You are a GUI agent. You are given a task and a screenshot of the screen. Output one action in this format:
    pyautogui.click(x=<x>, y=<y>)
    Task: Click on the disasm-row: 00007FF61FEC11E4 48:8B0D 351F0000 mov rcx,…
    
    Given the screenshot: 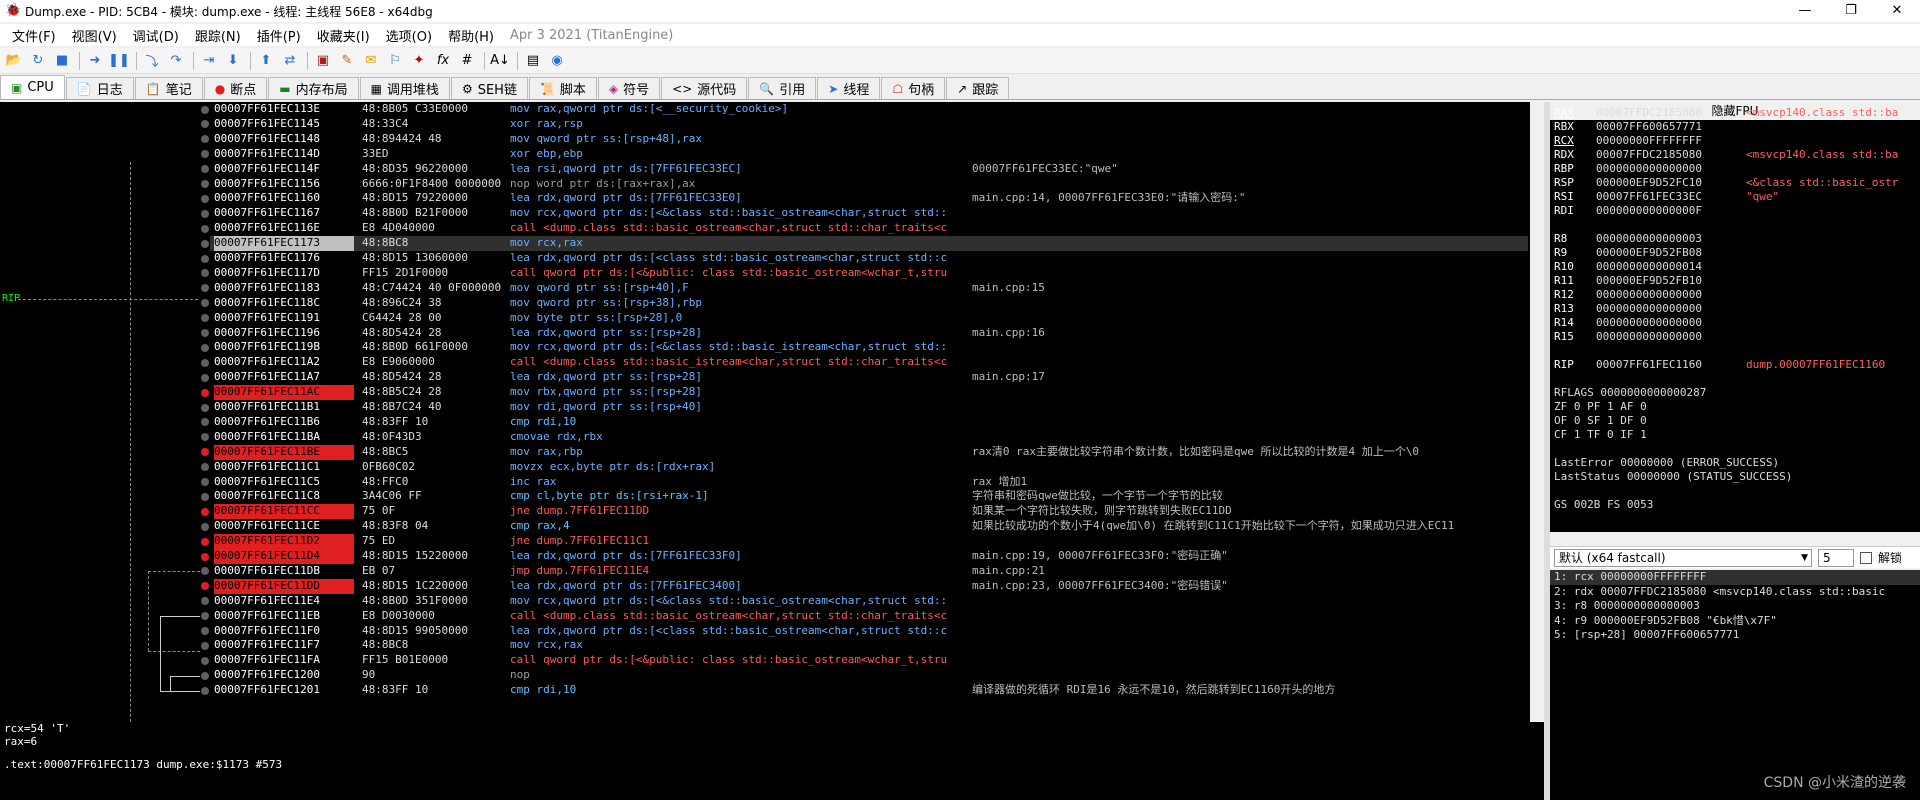 What is the action you would take?
    pyautogui.click(x=869, y=601)
    